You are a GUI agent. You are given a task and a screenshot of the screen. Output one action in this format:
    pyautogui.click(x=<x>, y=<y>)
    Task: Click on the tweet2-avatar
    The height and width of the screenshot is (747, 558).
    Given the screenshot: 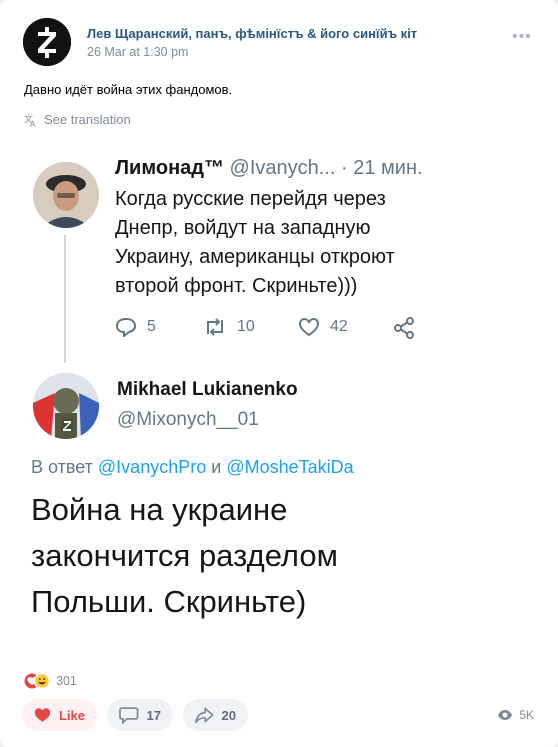 What is the action you would take?
    pyautogui.click(x=66, y=406)
    